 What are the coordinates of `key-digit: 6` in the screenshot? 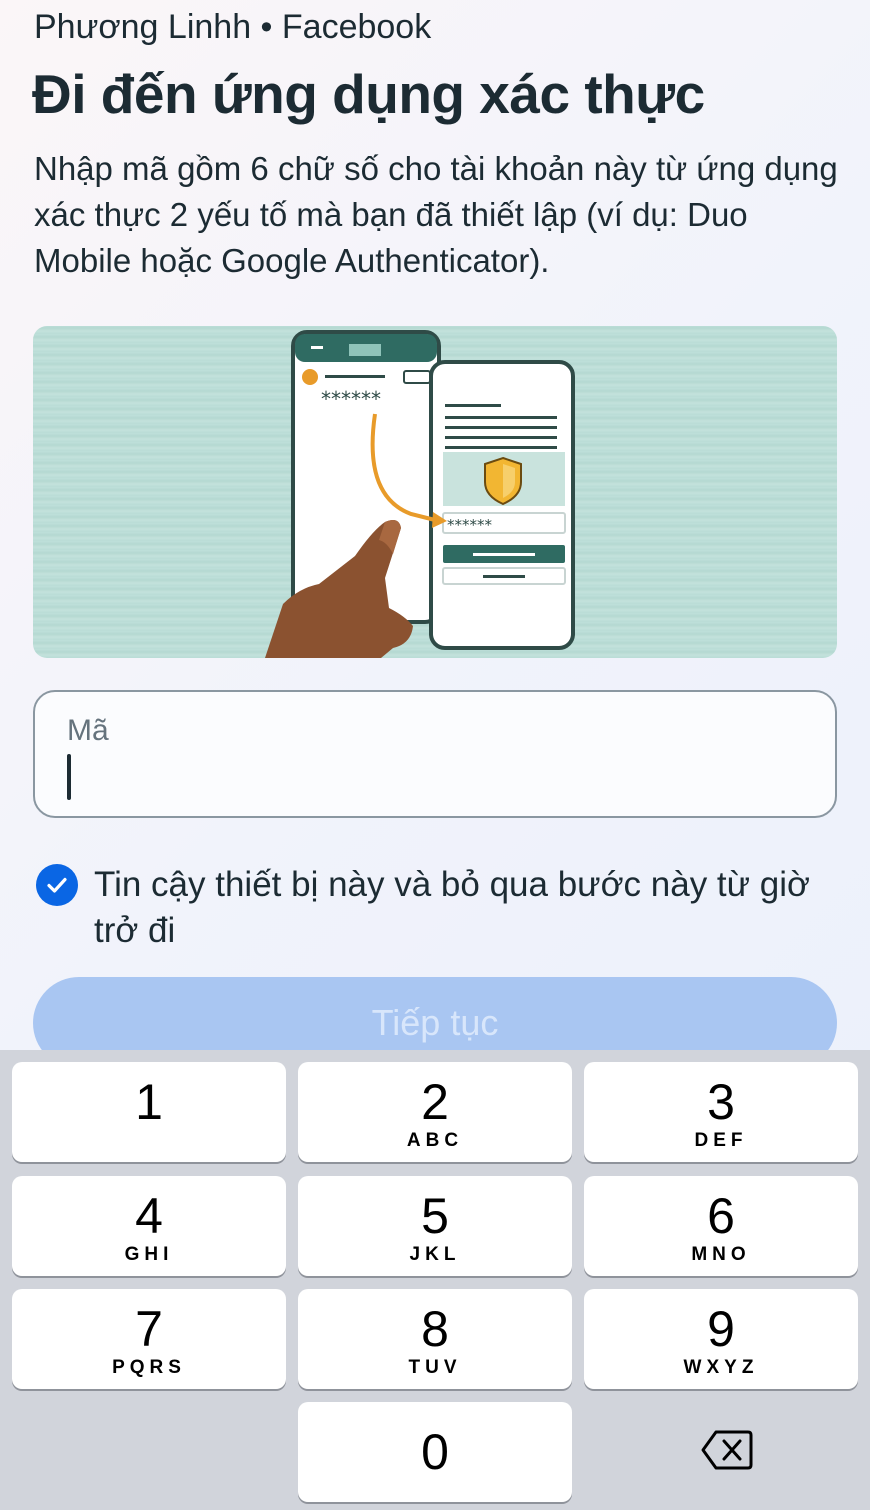 It's located at (721, 1216).